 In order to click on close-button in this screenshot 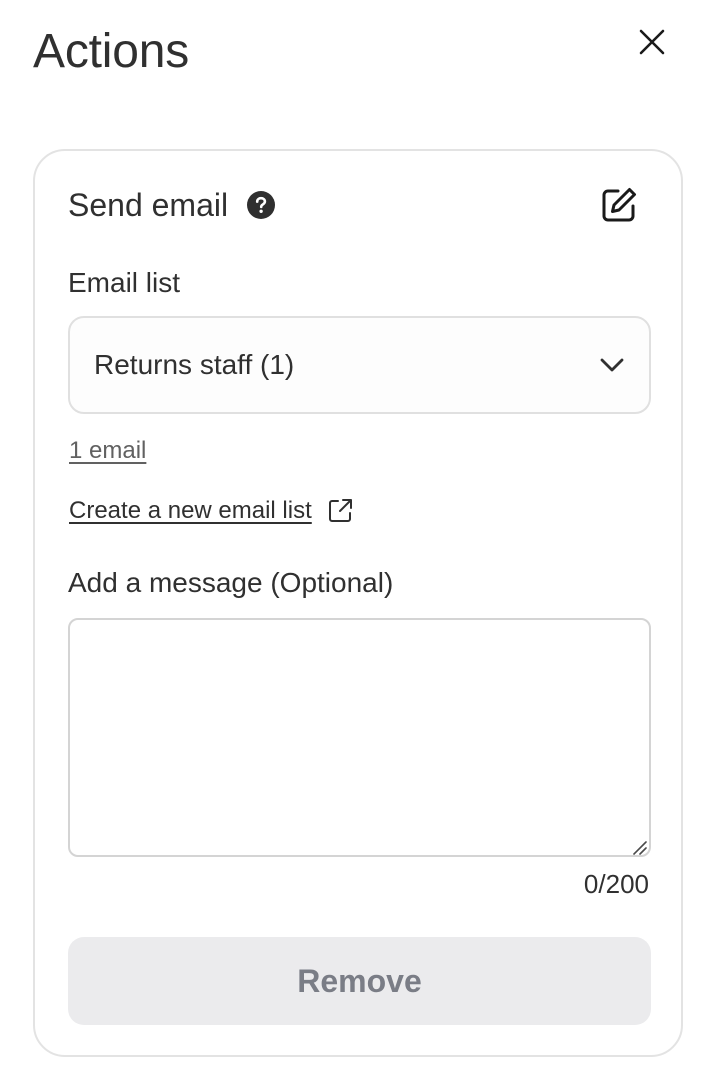, I will do `click(652, 42)`.